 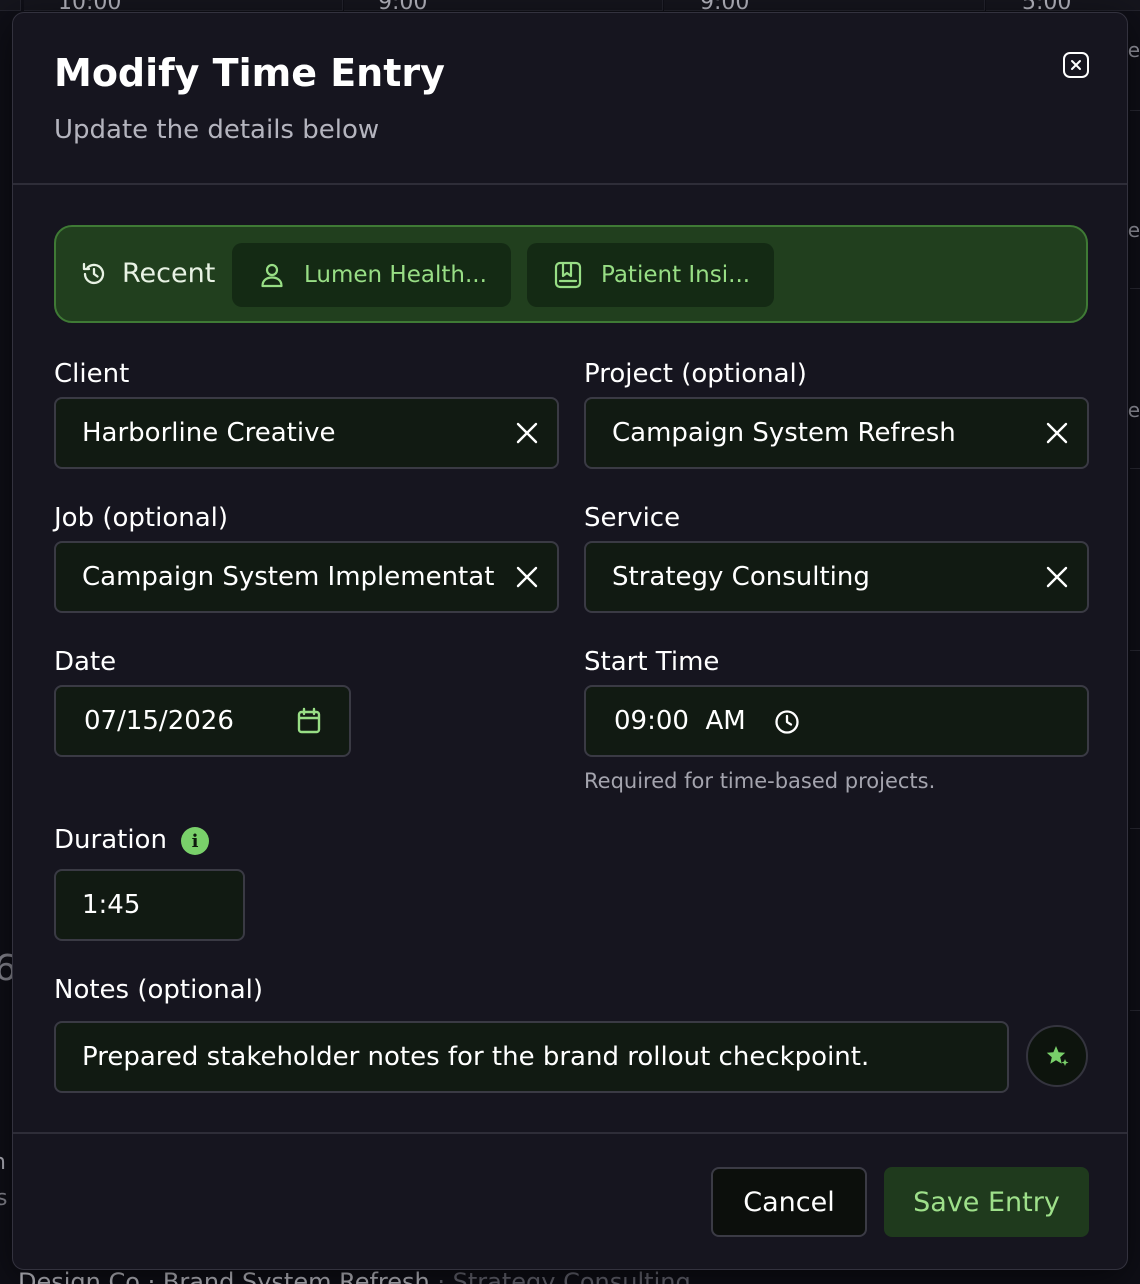 I want to click on cancel-button: Cancel, so click(x=789, y=1202).